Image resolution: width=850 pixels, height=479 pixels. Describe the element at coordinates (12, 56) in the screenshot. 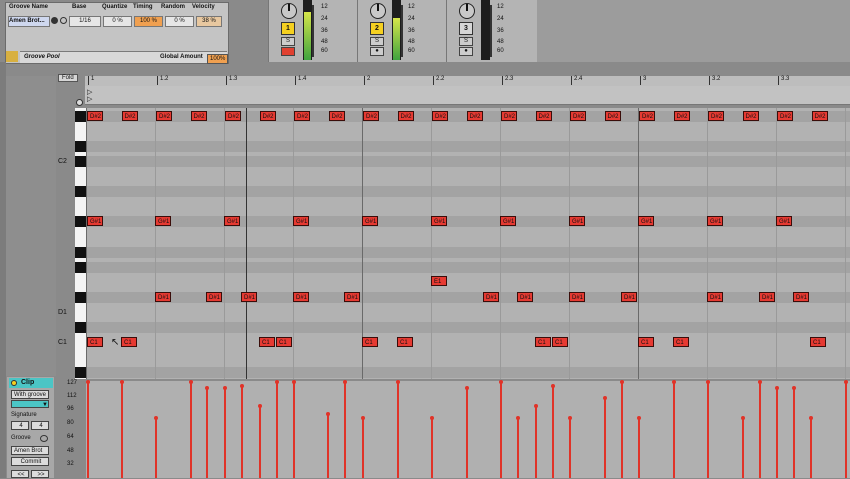

I see `groove-pool-wave-icon` at that location.